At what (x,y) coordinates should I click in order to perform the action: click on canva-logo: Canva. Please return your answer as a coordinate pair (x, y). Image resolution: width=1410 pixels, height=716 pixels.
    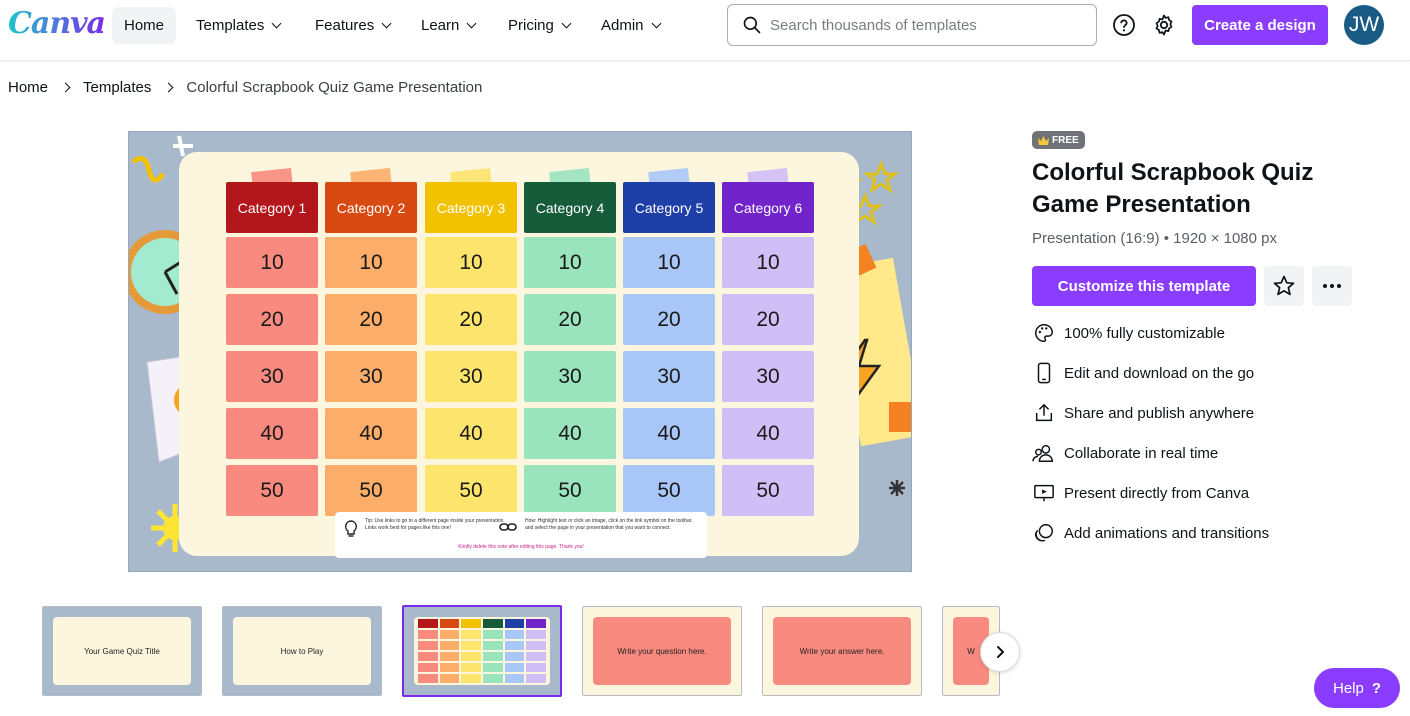
    Looking at the image, I should click on (57, 23).